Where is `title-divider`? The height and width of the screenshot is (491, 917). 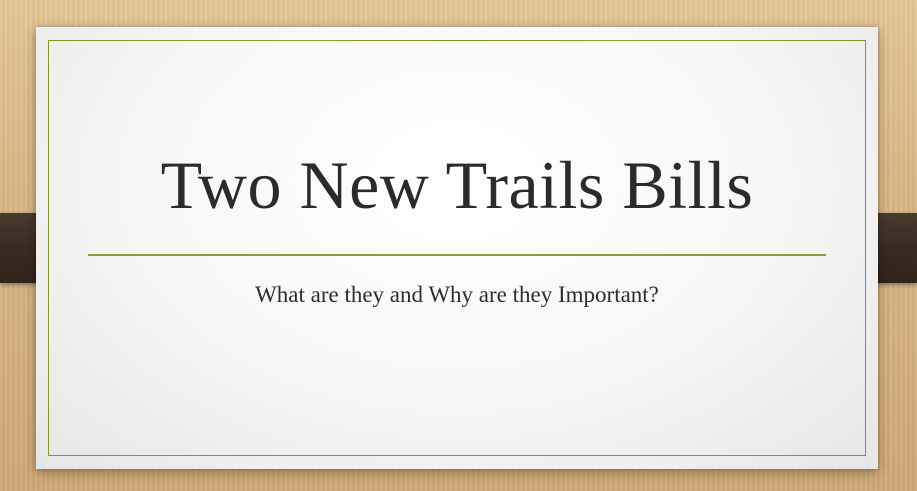
title-divider is located at coordinates (457, 255).